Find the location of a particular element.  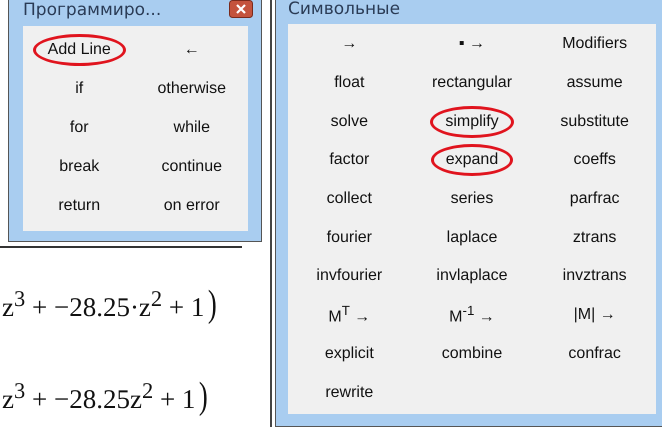

toolbar-button: ztrans is located at coordinates (594, 238).